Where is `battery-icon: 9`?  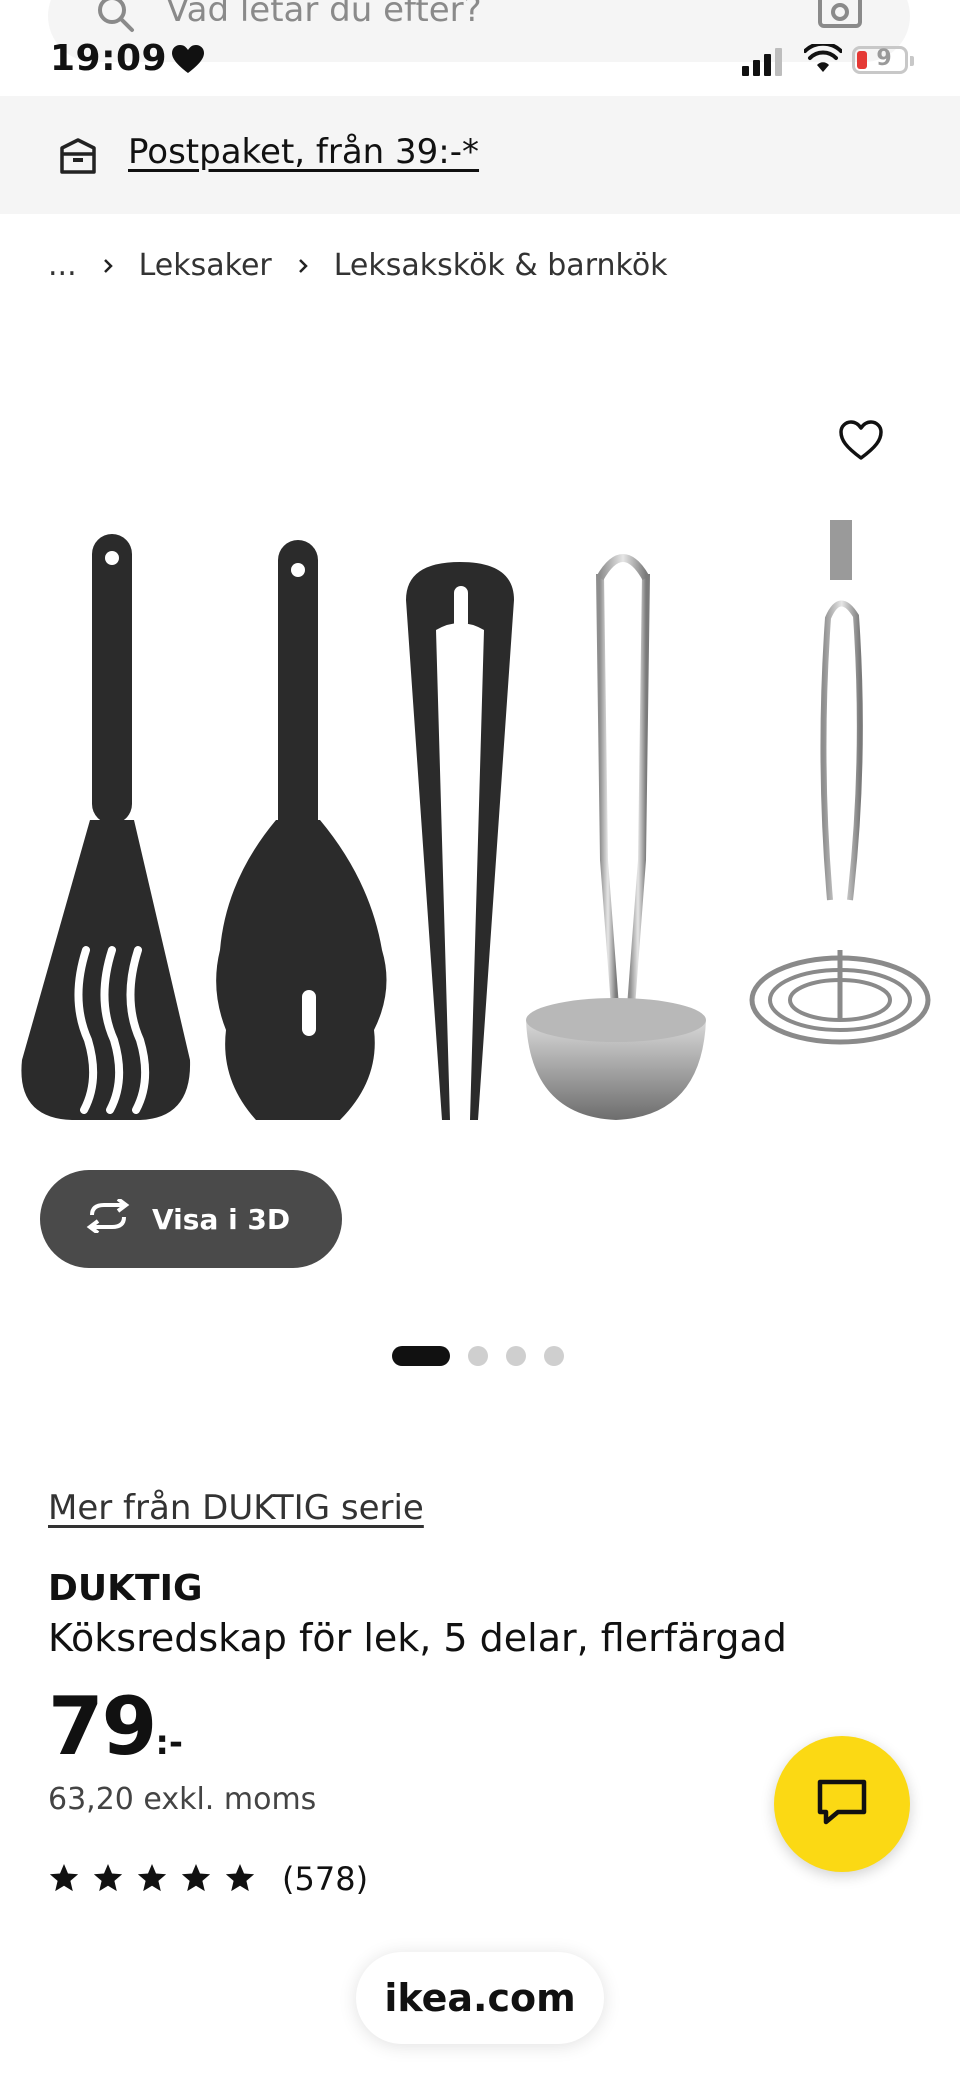 battery-icon: 9 is located at coordinates (883, 60).